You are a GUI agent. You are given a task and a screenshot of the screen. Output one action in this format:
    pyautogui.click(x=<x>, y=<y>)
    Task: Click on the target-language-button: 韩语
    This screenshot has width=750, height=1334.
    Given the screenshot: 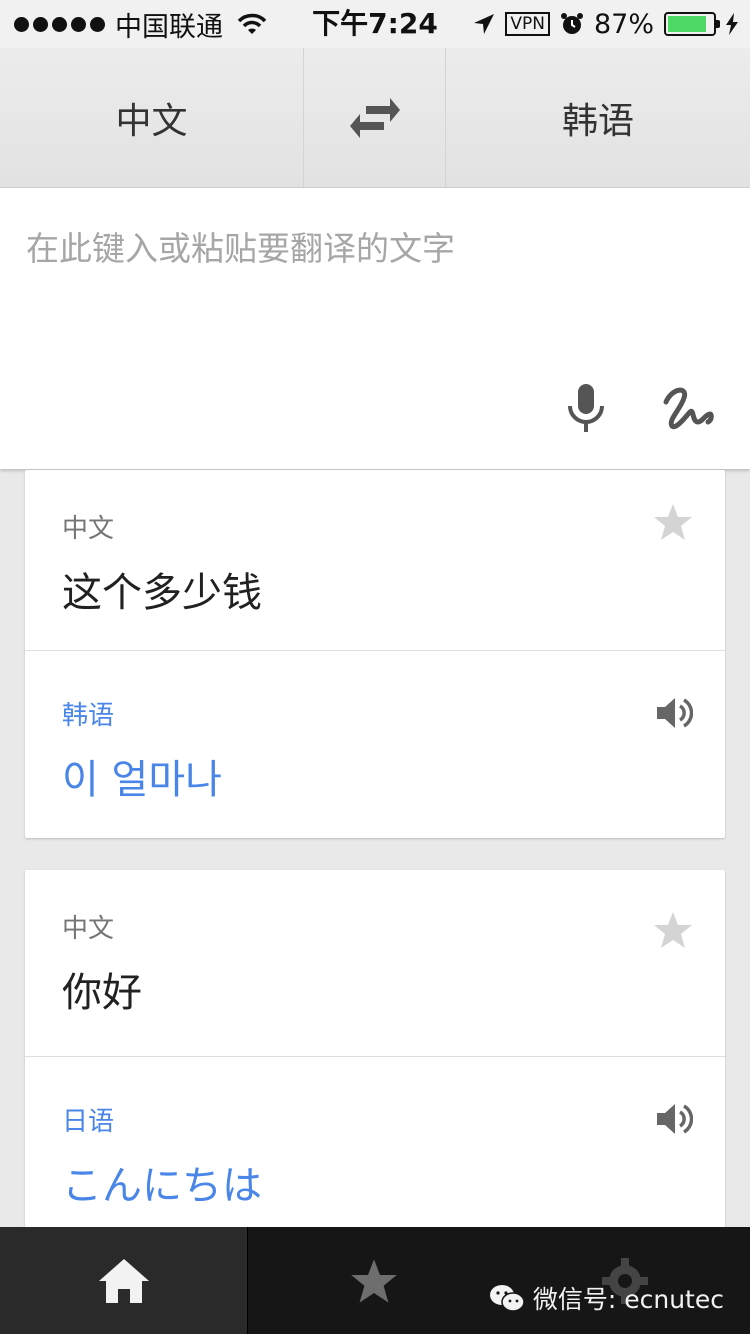 What is the action you would take?
    pyautogui.click(x=598, y=117)
    